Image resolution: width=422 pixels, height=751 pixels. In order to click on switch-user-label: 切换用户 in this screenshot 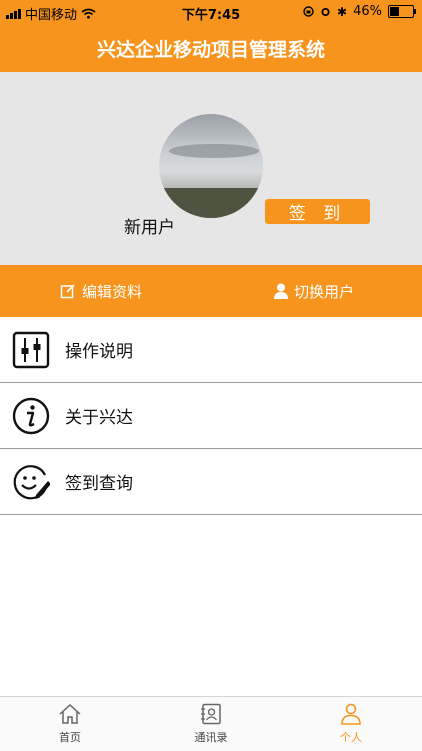, I will do `click(324, 291)`.